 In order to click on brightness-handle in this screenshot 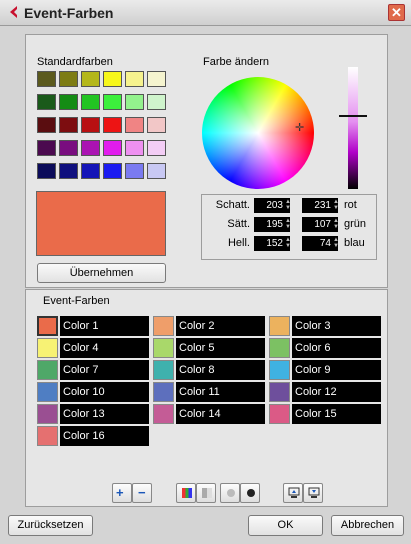, I will do `click(353, 116)`.